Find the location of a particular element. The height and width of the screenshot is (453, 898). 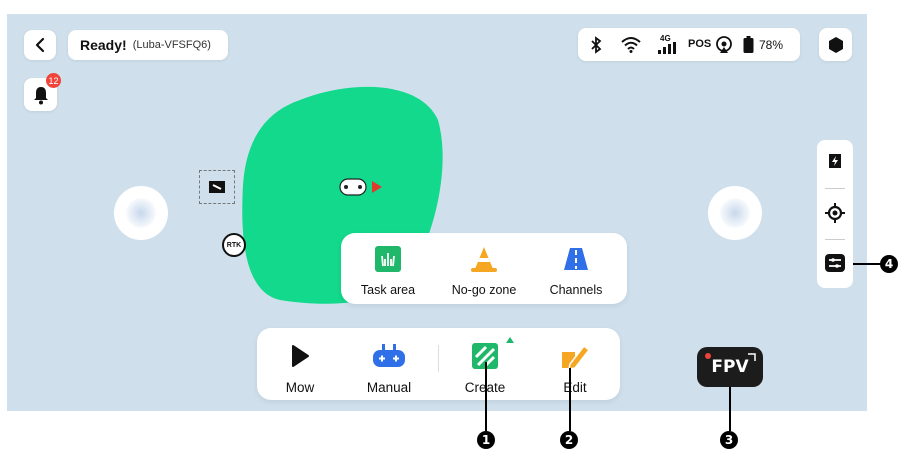

charging-station-marker is located at coordinates (217, 187).